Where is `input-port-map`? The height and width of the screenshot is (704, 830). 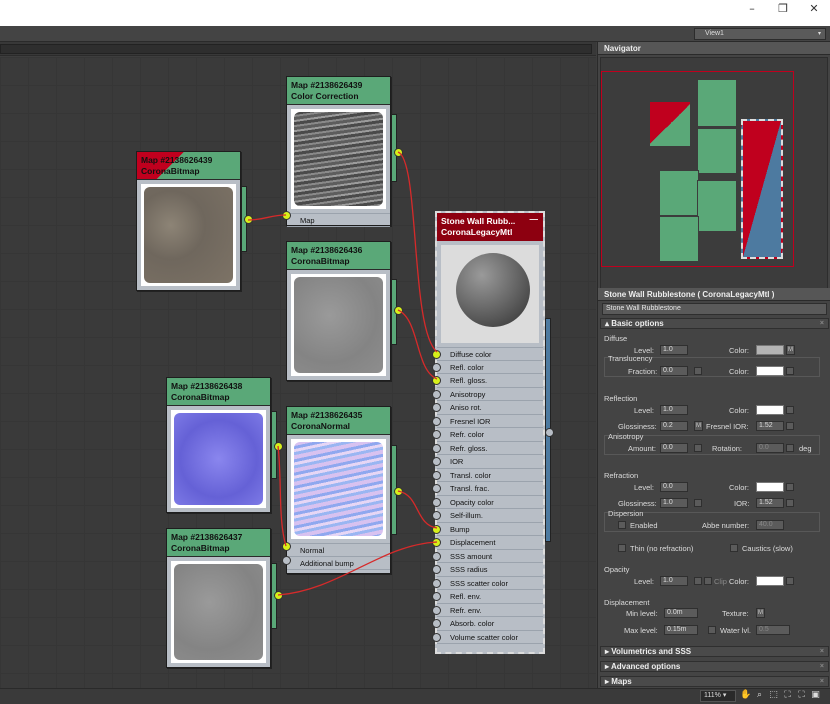
input-port-map is located at coordinates (286, 215).